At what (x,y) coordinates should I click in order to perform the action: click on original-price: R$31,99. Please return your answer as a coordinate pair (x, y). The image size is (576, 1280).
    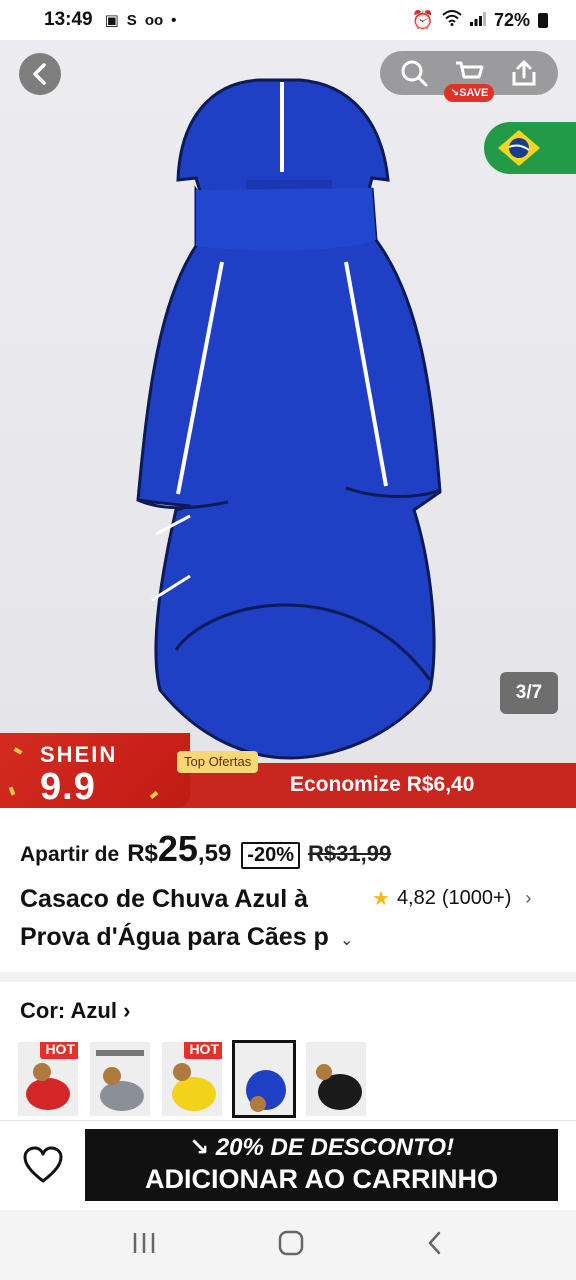
    Looking at the image, I should click on (350, 853).